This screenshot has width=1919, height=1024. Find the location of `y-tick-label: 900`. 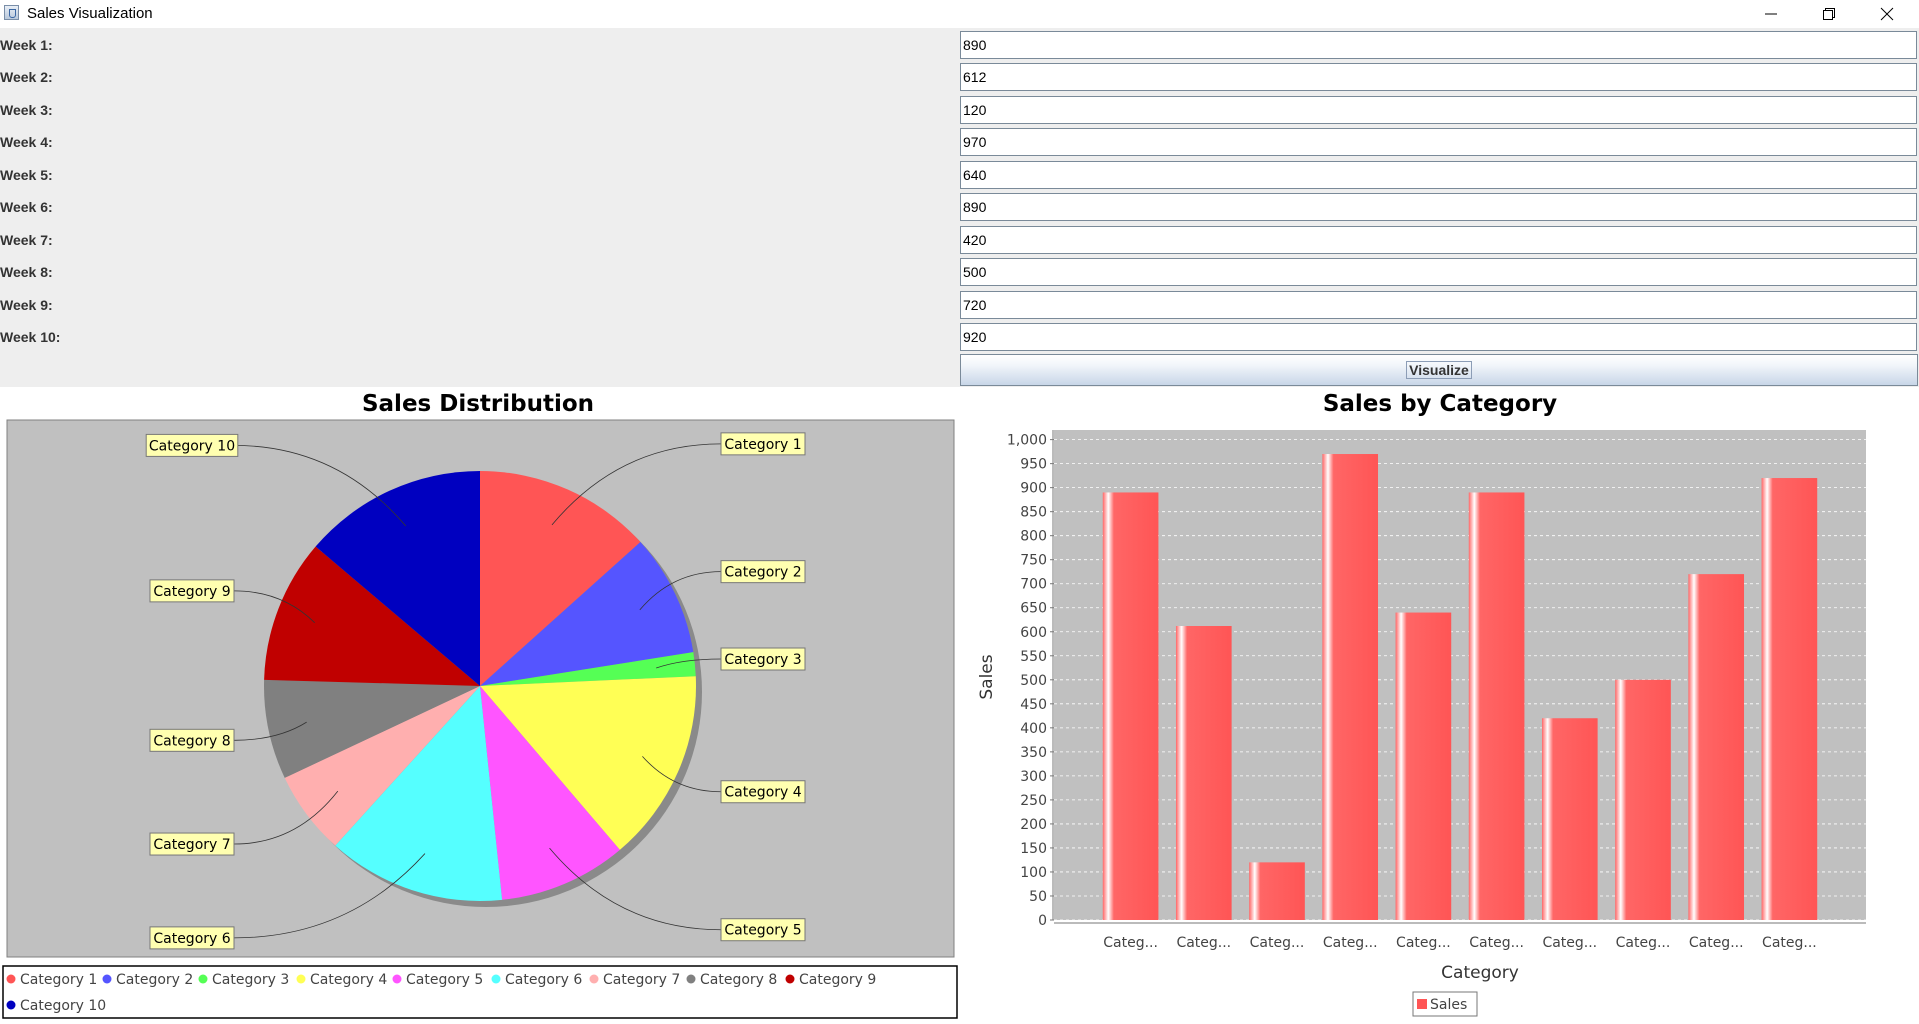

y-tick-label: 900 is located at coordinates (1033, 489).